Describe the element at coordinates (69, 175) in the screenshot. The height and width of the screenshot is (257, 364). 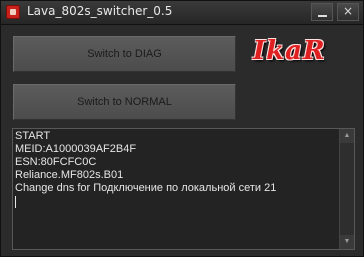
I see `log-line: Reliance.MF802s.B01` at that location.